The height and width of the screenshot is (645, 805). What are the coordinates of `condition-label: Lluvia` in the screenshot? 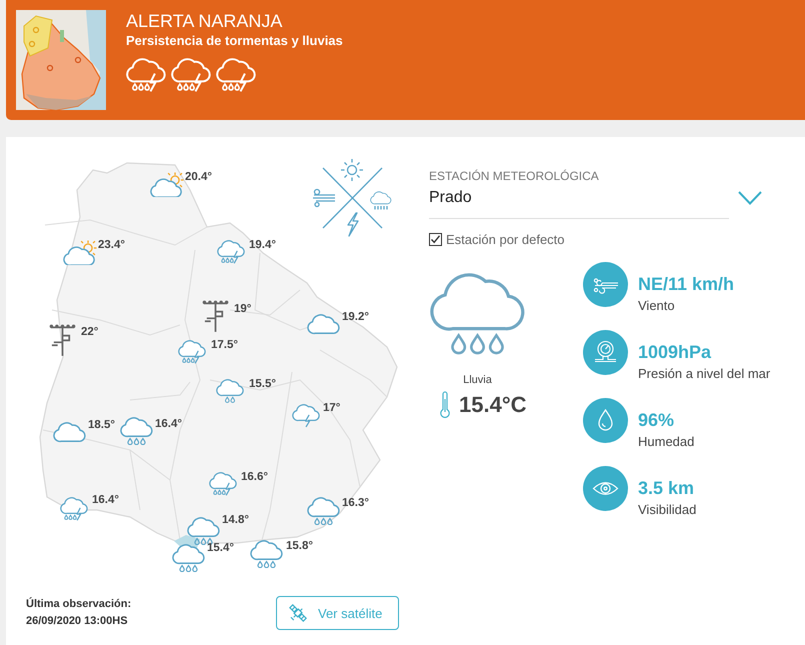 It's located at (477, 379).